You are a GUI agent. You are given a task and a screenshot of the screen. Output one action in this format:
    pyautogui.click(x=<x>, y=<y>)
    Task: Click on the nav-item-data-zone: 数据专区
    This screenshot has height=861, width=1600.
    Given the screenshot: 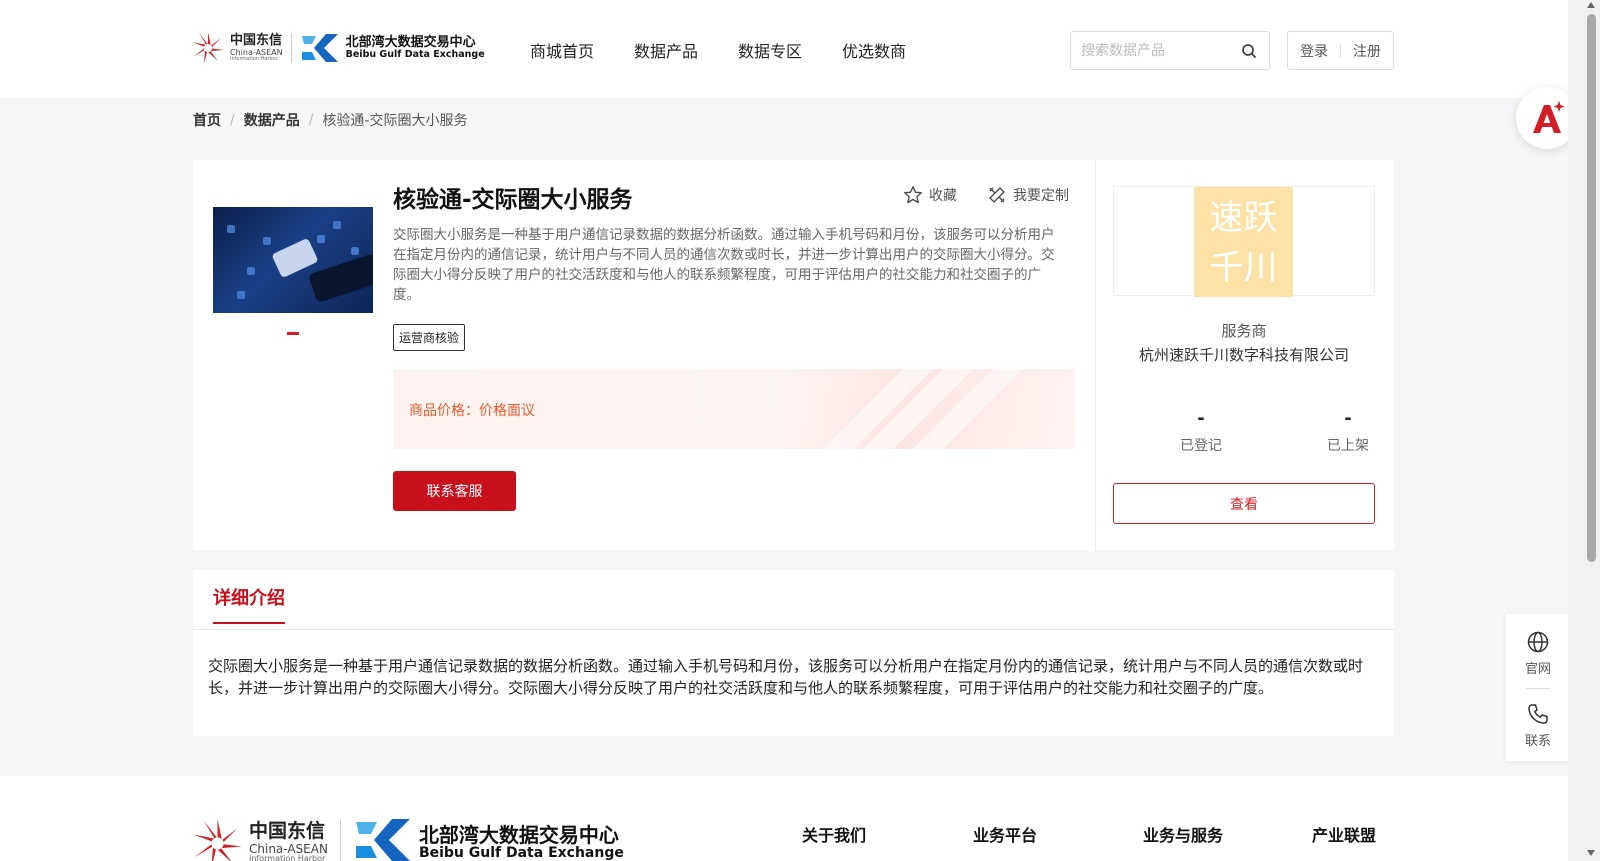 What is the action you would take?
    pyautogui.click(x=770, y=50)
    